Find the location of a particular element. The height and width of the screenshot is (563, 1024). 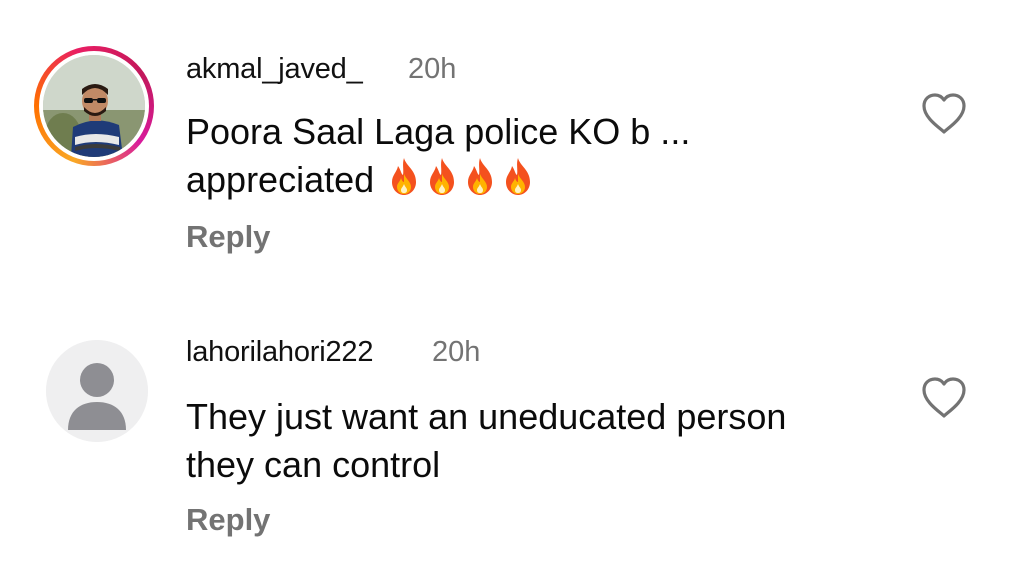

default-person-icon is located at coordinates (97, 391).